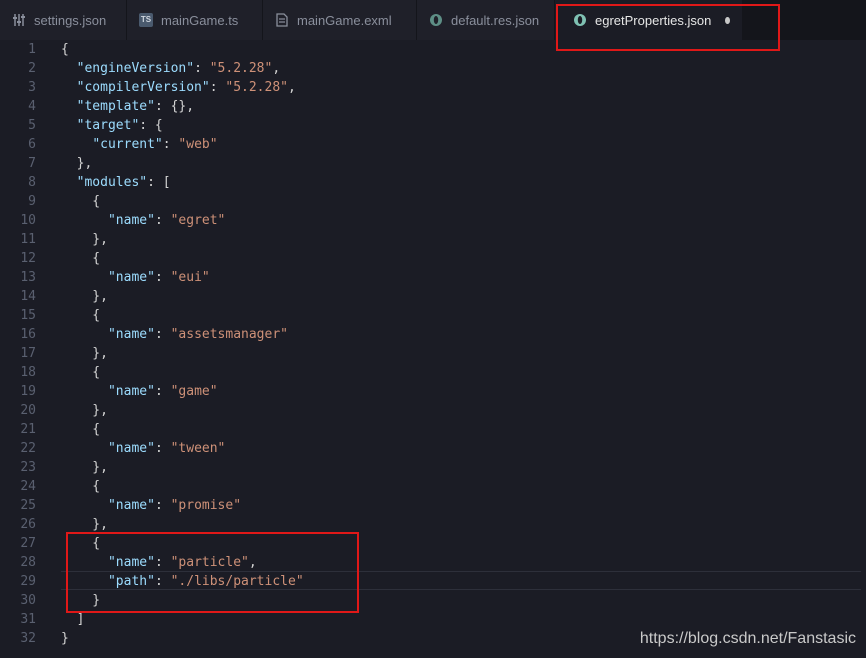 This screenshot has width=866, height=658. I want to click on code-line: 19 "name": "game", so click(433, 391).